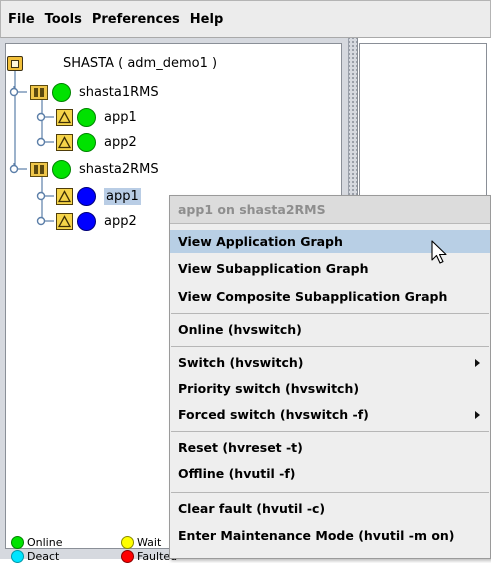 The width and height of the screenshot is (491, 563). Describe the element at coordinates (330, 329) in the screenshot. I see `menu-item-online: Online (hvswitch)` at that location.